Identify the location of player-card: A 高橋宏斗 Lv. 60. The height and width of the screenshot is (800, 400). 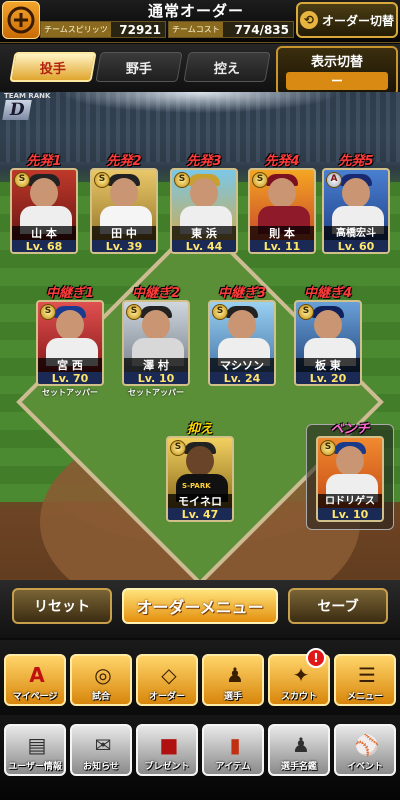
(356, 211).